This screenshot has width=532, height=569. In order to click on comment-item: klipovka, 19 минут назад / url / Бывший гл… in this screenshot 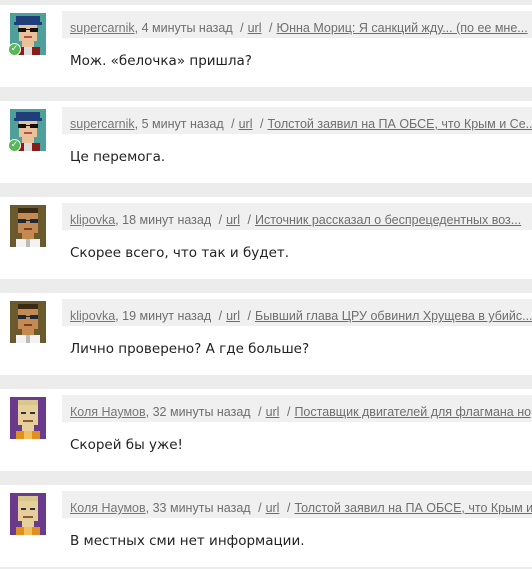, I will do `click(266, 334)`.